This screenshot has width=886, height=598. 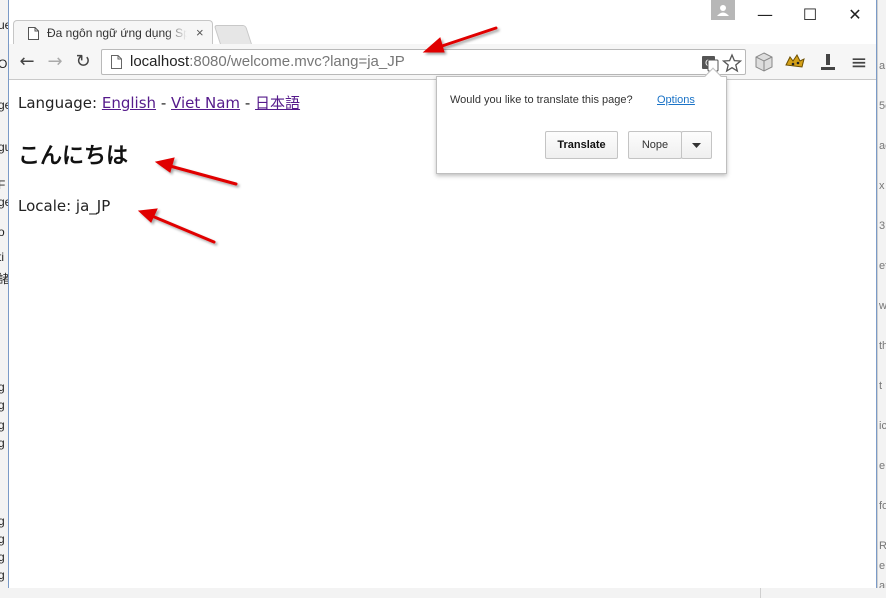 What do you see at coordinates (882, 426) in the screenshot?
I see `bg-text: ic` at bounding box center [882, 426].